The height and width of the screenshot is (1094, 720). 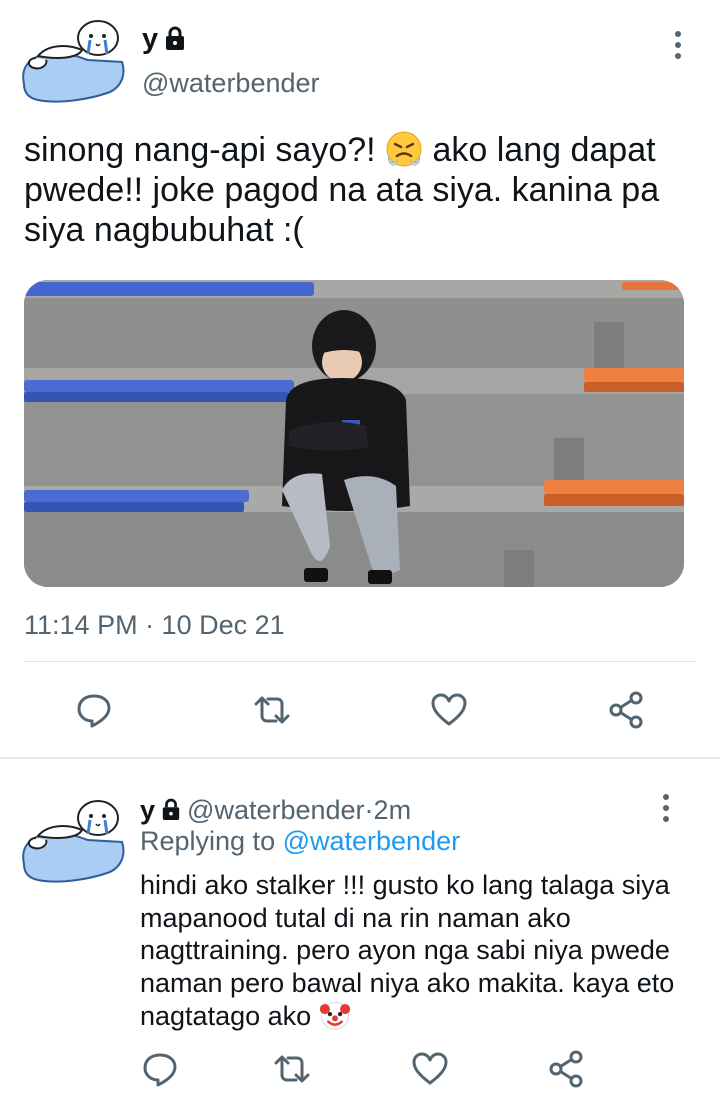 What do you see at coordinates (360, 661) in the screenshot?
I see `divider` at bounding box center [360, 661].